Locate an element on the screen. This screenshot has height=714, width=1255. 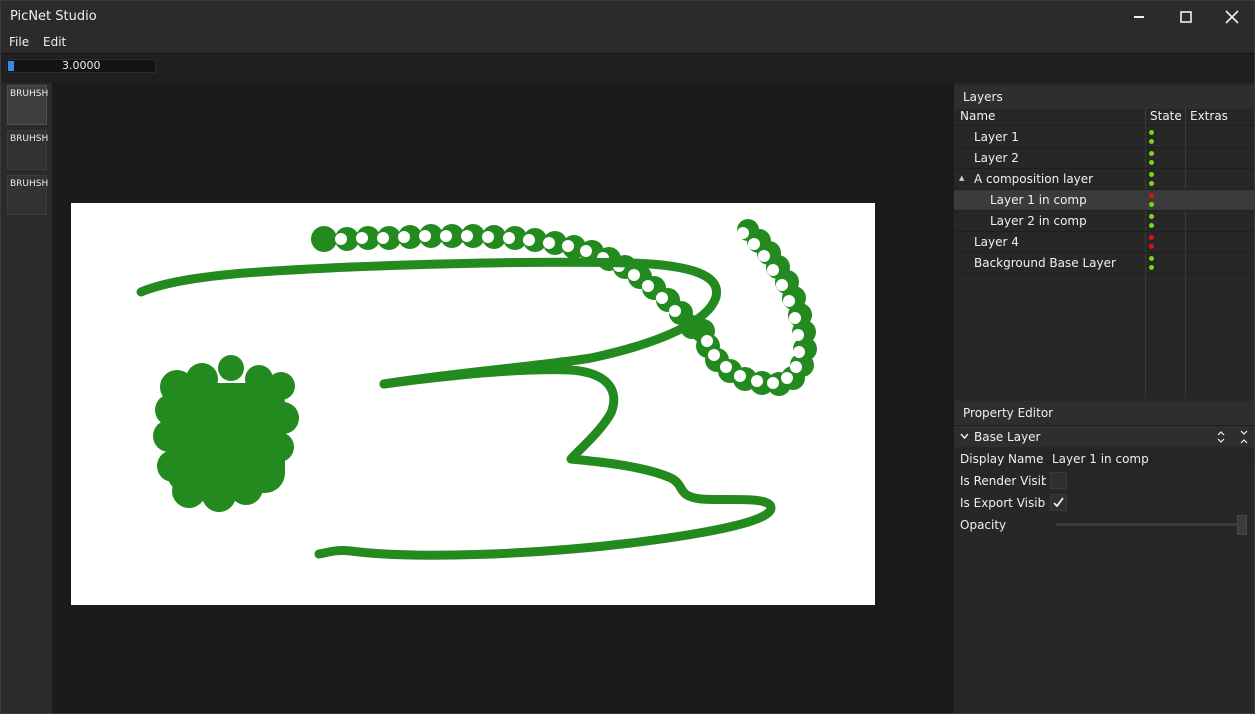
maximize-icon is located at coordinates (1186, 17).